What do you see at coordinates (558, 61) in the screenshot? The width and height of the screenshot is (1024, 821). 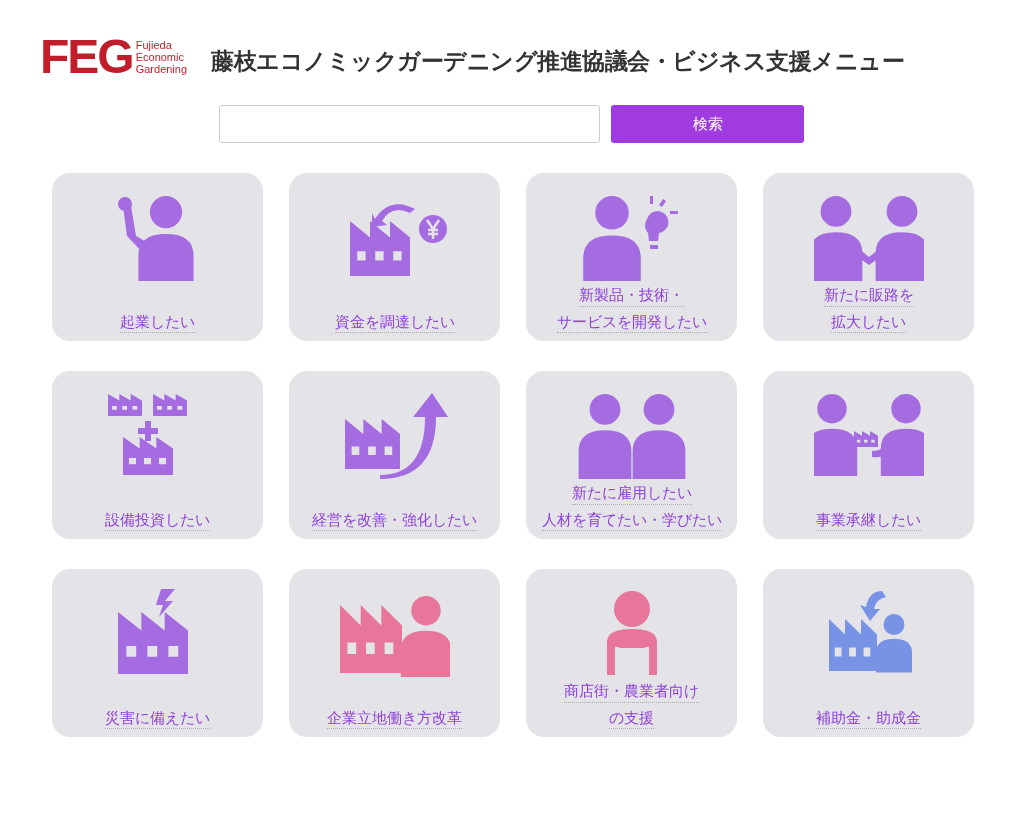 I see `page-title: 藤枝エコノミックガーデニング推進協議会・ビジネス支援メニュー` at bounding box center [558, 61].